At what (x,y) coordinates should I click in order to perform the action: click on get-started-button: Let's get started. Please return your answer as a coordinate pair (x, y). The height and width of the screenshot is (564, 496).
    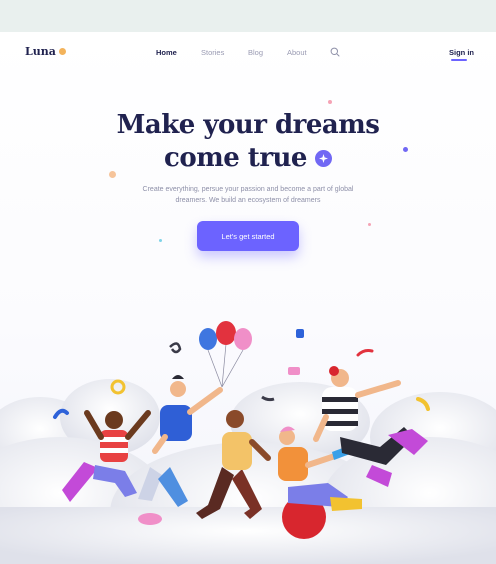
    Looking at the image, I should click on (248, 236).